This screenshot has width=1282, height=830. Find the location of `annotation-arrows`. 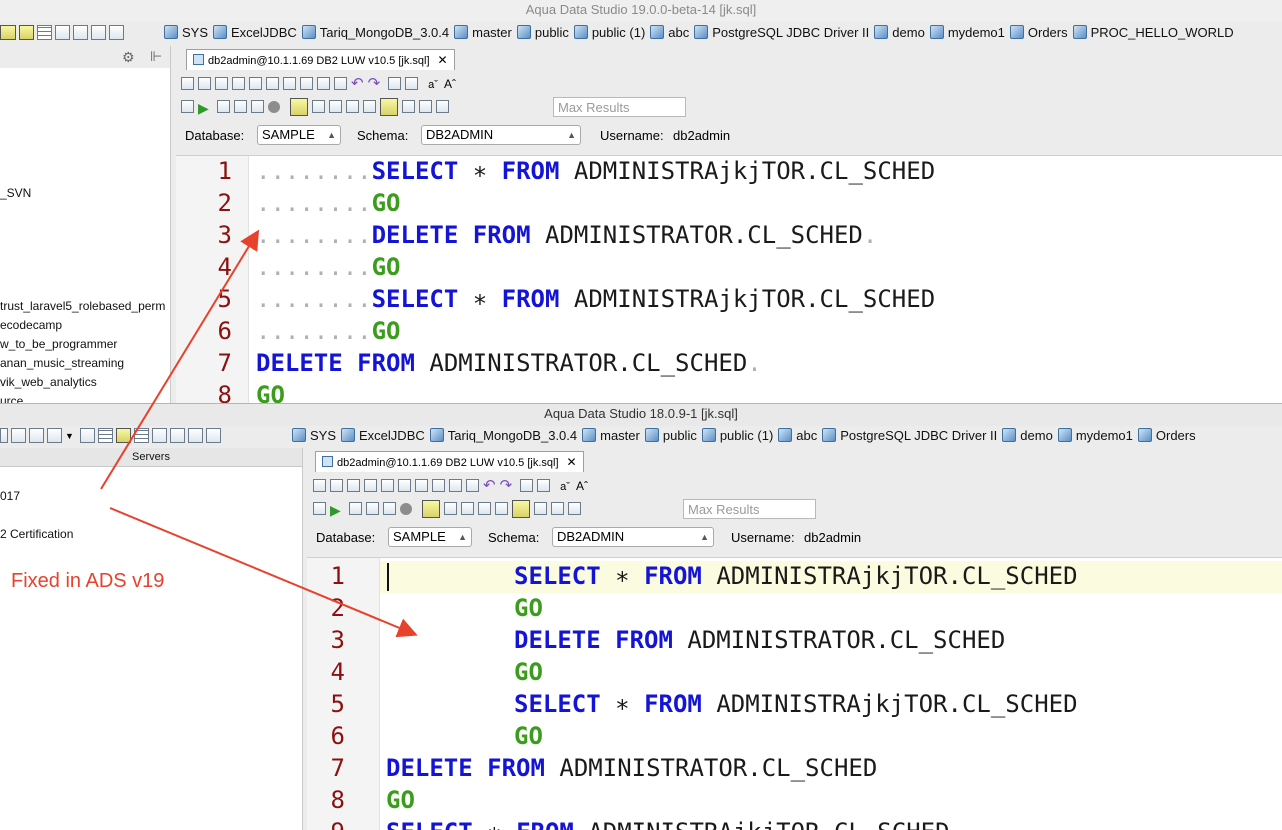

annotation-arrows is located at coordinates (259, 433).